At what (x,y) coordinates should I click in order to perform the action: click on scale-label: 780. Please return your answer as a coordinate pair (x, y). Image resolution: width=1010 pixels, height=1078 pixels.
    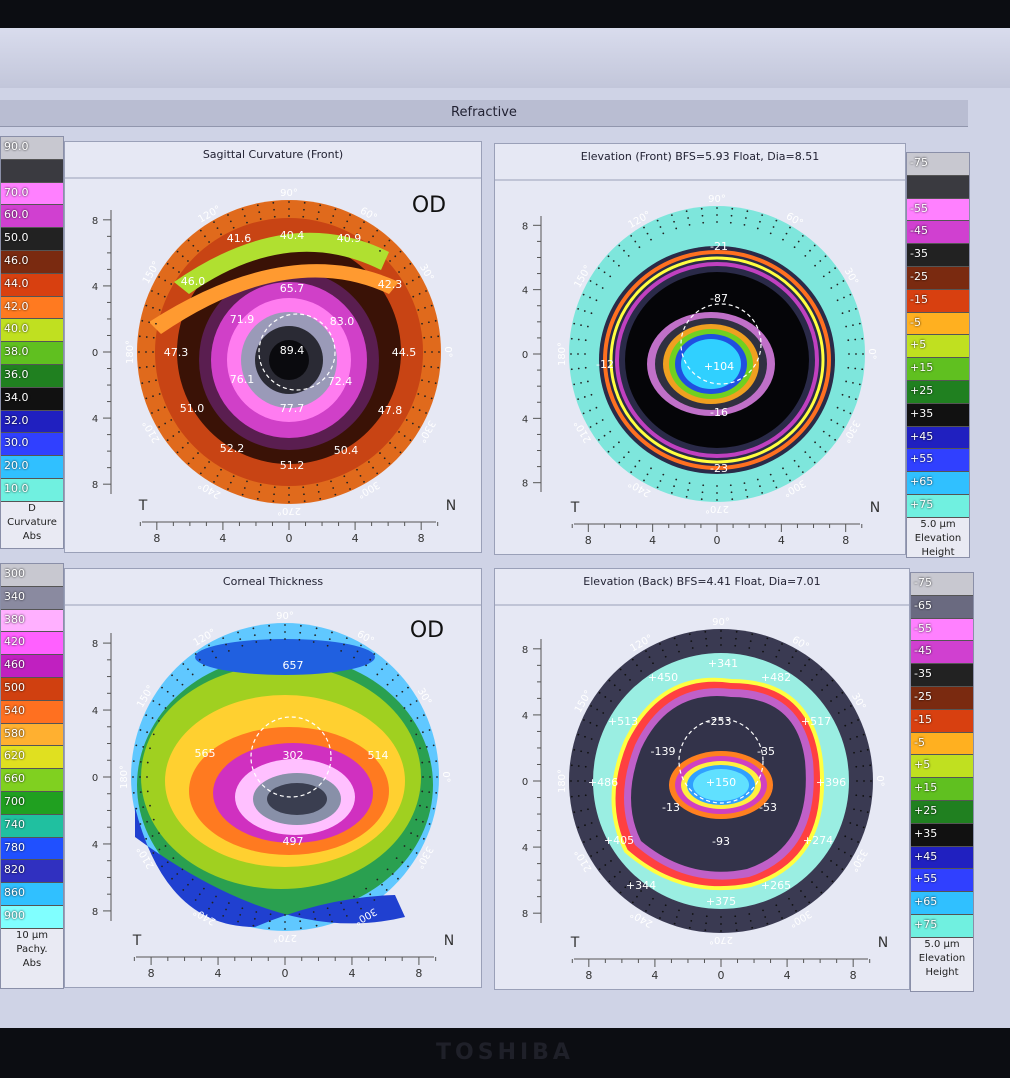
    Looking at the image, I should click on (14, 847).